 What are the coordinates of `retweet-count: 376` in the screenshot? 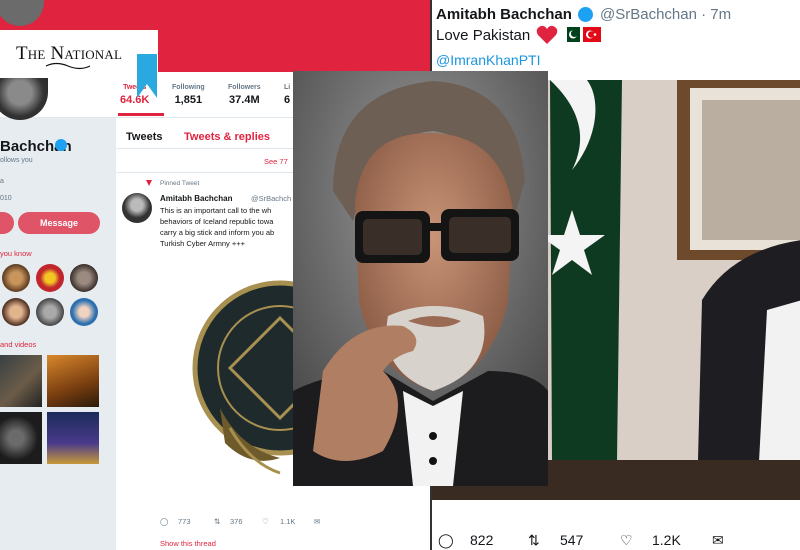 It's located at (236, 521).